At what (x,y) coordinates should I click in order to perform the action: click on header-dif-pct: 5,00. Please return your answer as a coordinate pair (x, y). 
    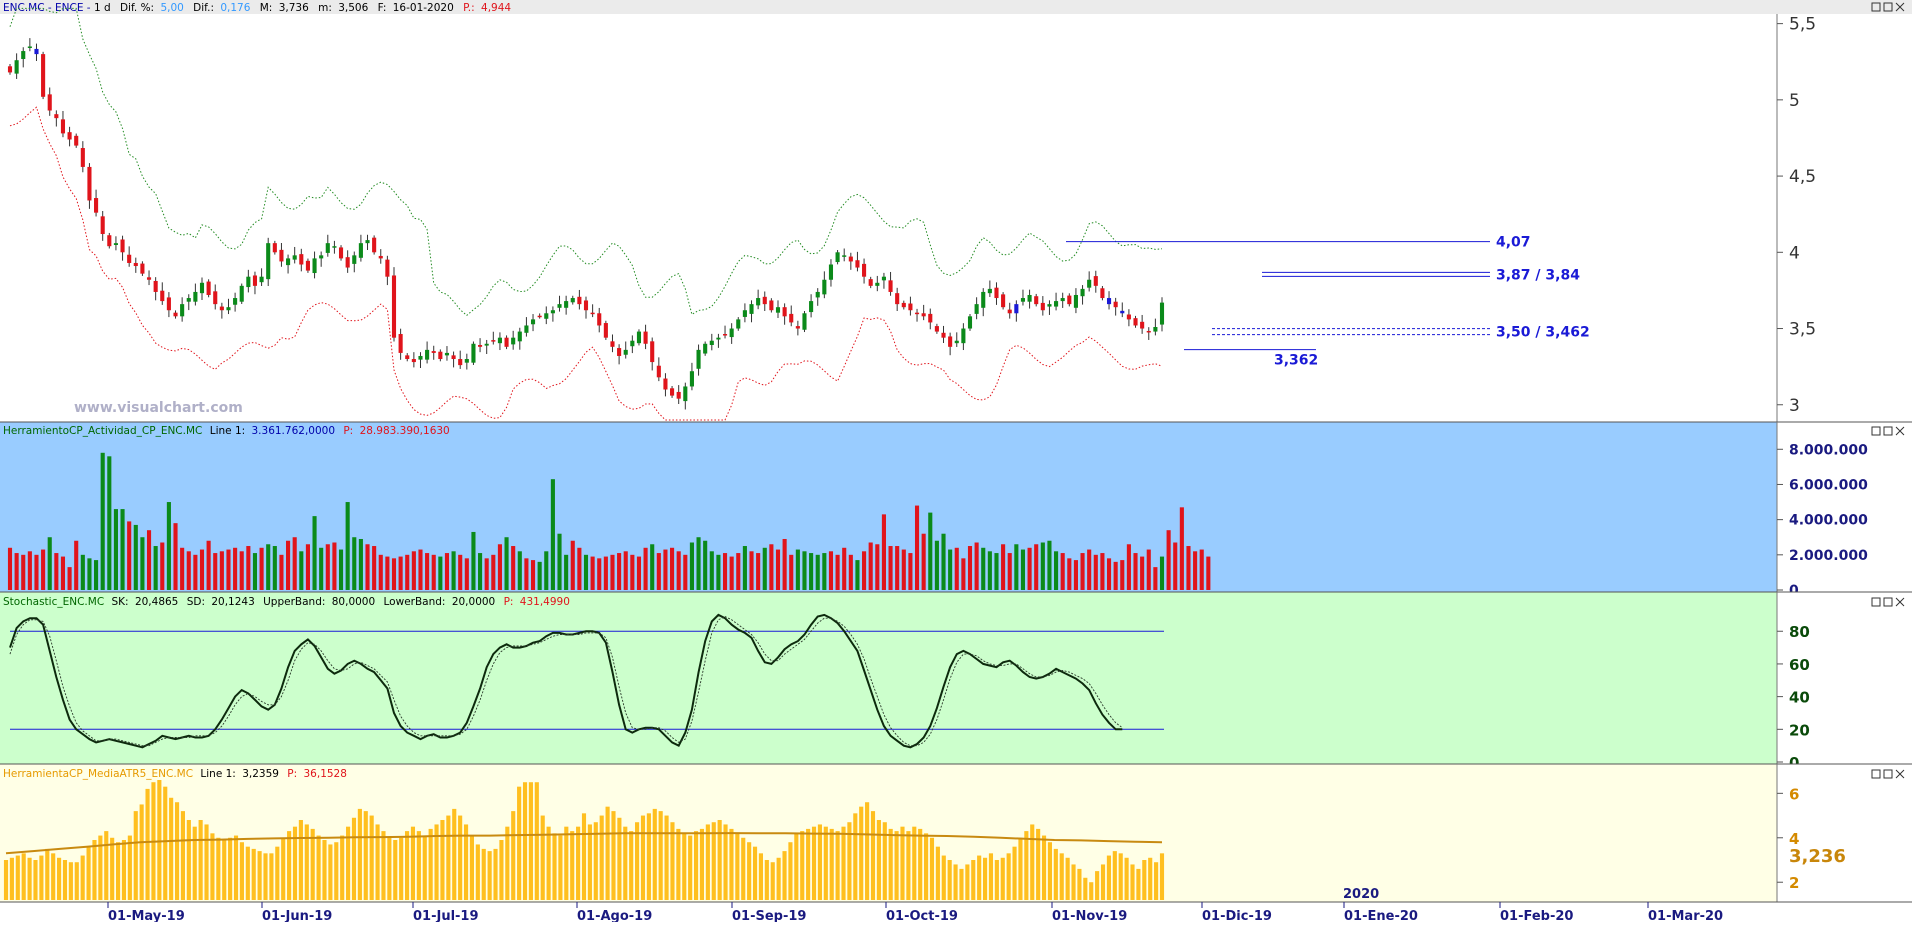
    Looking at the image, I should click on (171, 8).